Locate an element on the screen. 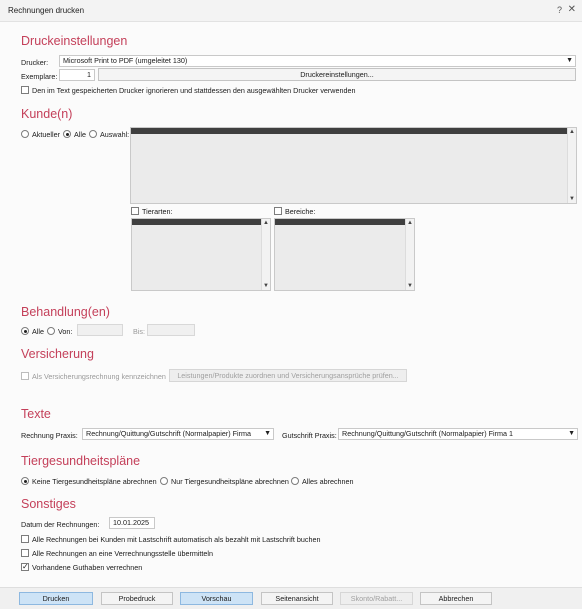  radio-nur-tgp-label: Nur Tiergesundheitspläne abrechnen is located at coordinates (230, 481).